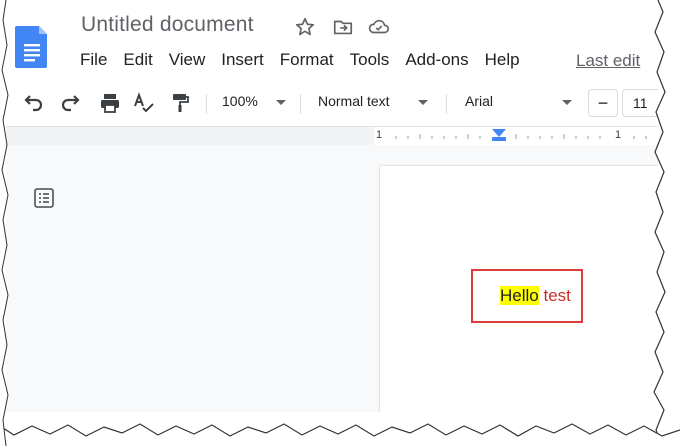 This screenshot has width=680, height=446. Describe the element at coordinates (144, 103) in the screenshot. I see `spellcheck-icon` at that location.